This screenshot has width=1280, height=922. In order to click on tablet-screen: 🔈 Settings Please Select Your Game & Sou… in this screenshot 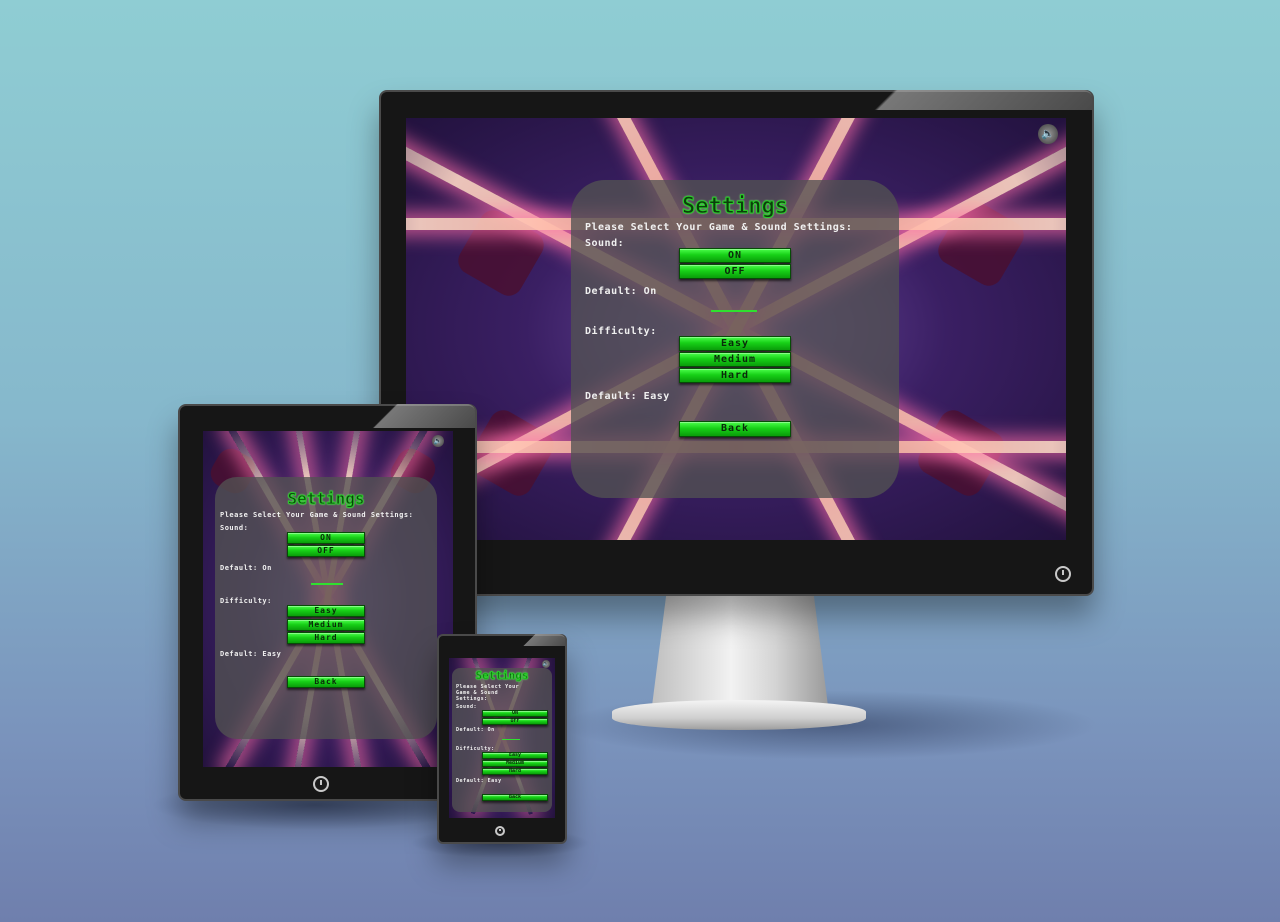, I will do `click(328, 599)`.